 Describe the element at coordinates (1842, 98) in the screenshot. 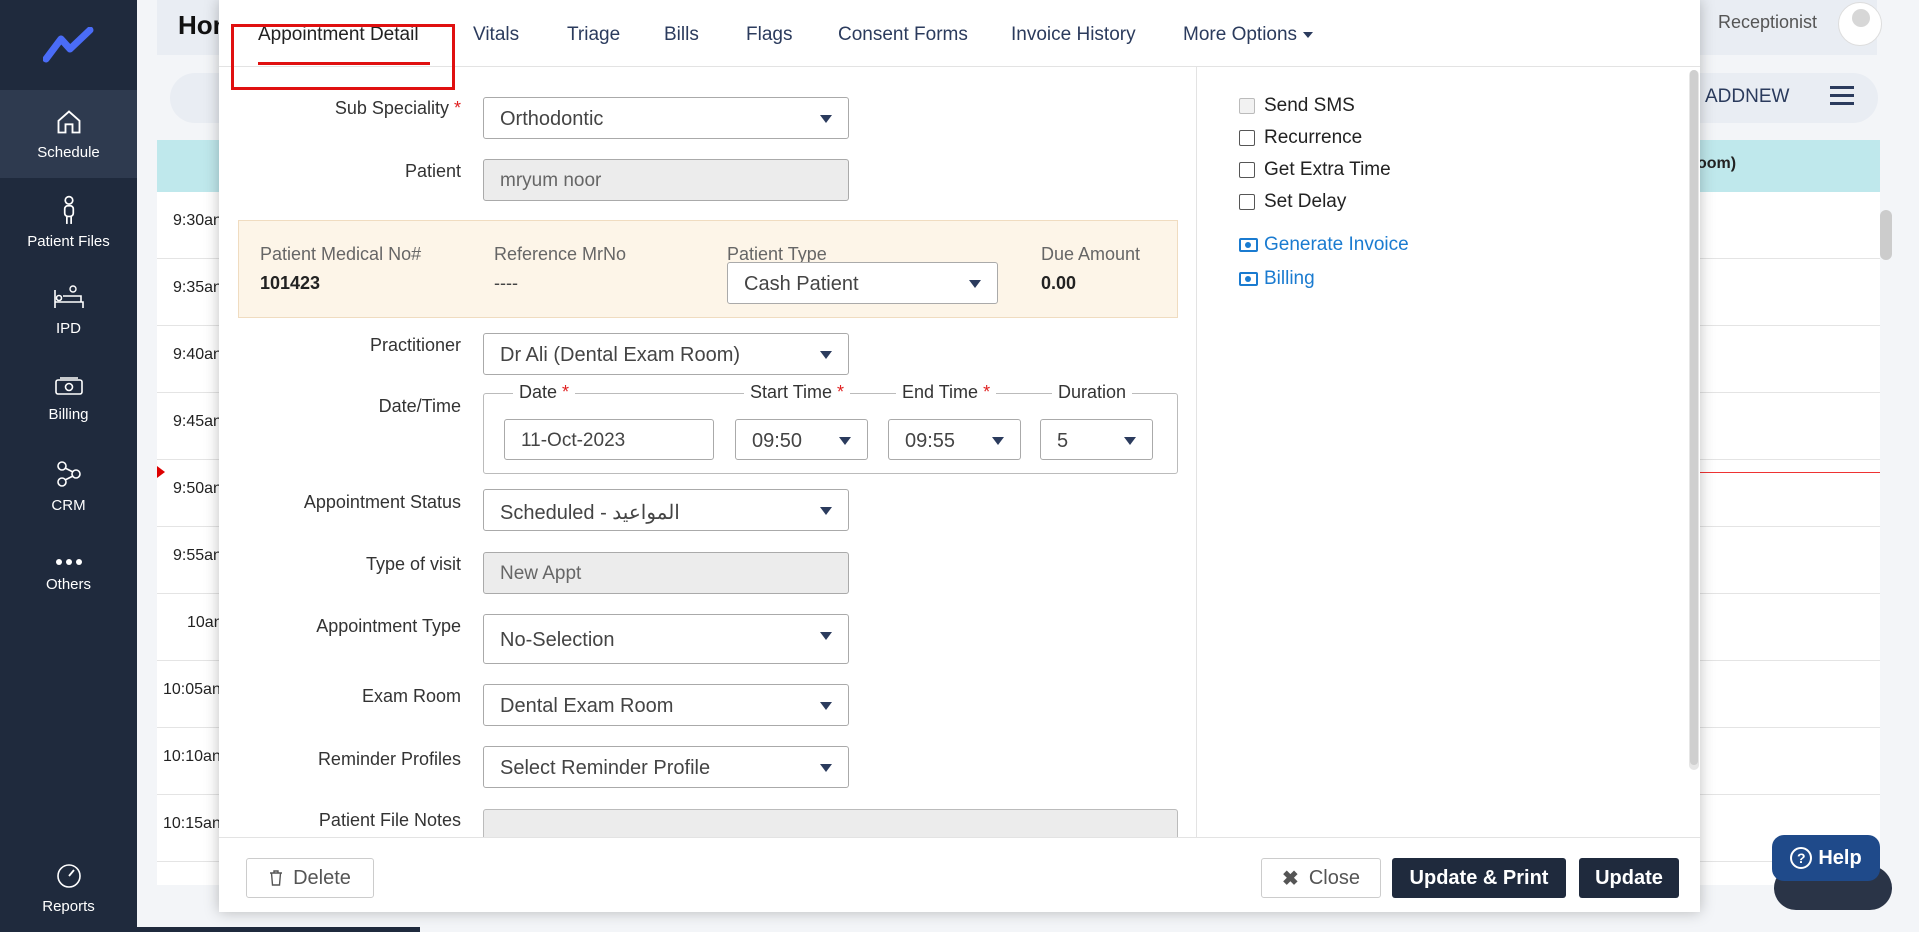

I see `hamburger-menu-icon` at that location.